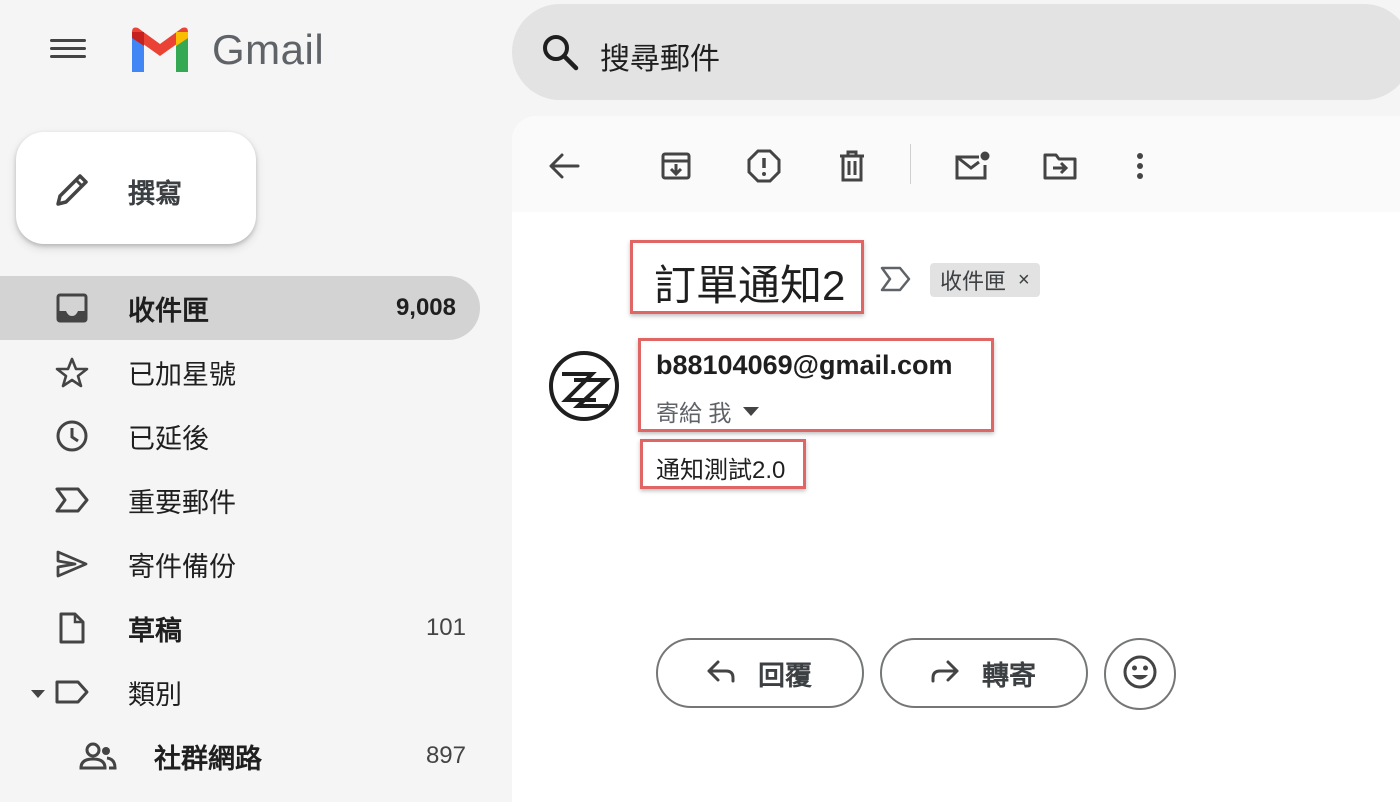  I want to click on move-to-icon, so click(1060, 166).